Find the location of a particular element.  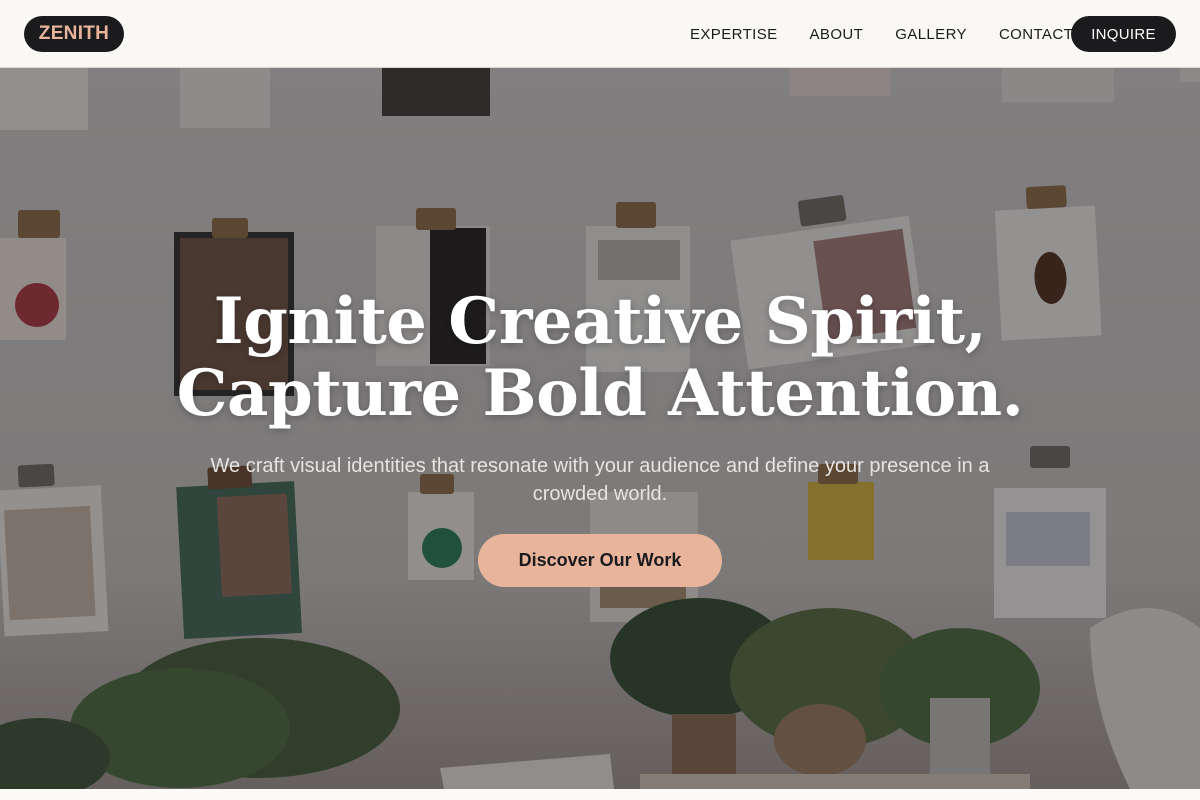

brand-logo: ZENITH is located at coordinates (74, 34).